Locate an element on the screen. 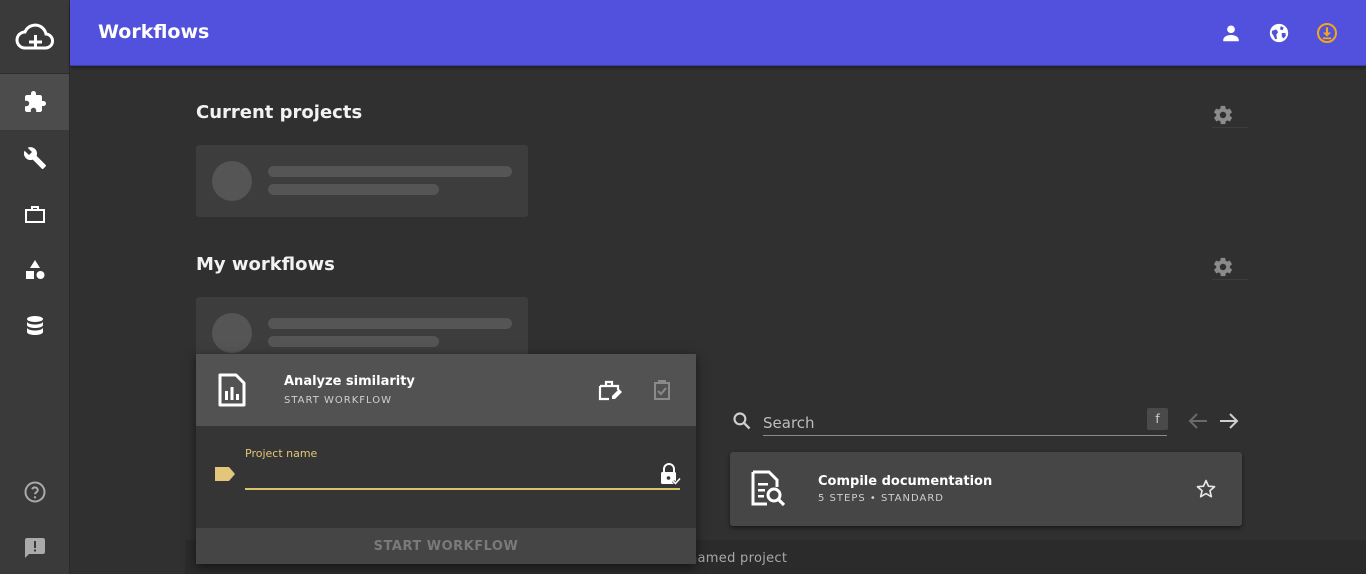 The height and width of the screenshot is (574, 1366). edit-project-button is located at coordinates (610, 390).